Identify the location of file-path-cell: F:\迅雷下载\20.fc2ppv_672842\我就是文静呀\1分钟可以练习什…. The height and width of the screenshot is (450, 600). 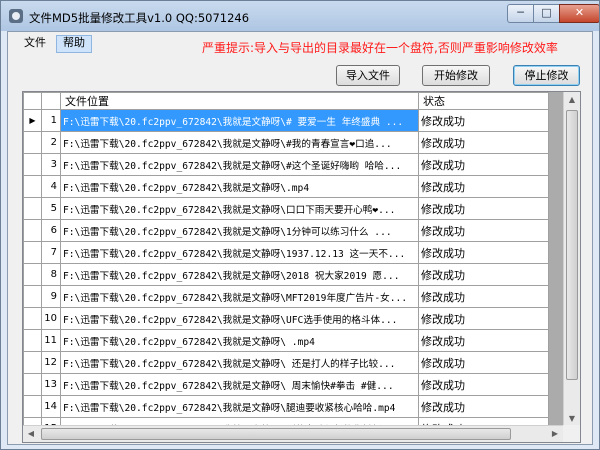
(239, 230).